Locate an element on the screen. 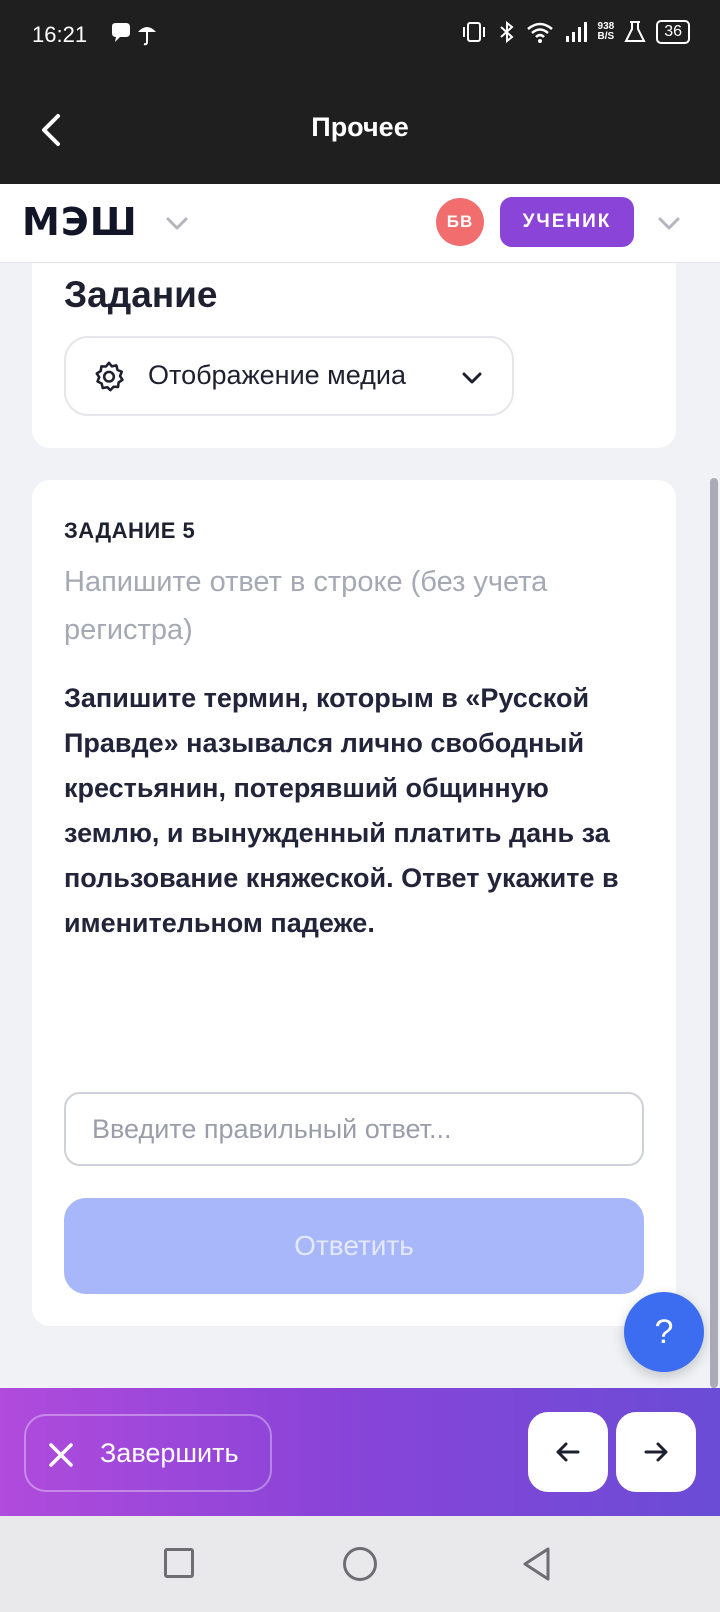 The width and height of the screenshot is (720, 1612). status-time: 16:21 is located at coordinates (60, 34).